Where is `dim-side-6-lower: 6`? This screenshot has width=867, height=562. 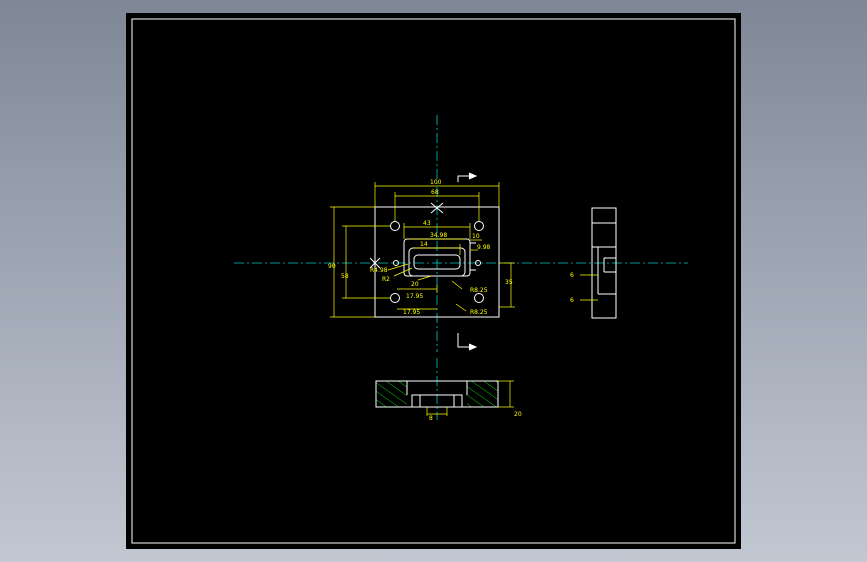
dim-side-6-lower: 6 is located at coordinates (572, 300).